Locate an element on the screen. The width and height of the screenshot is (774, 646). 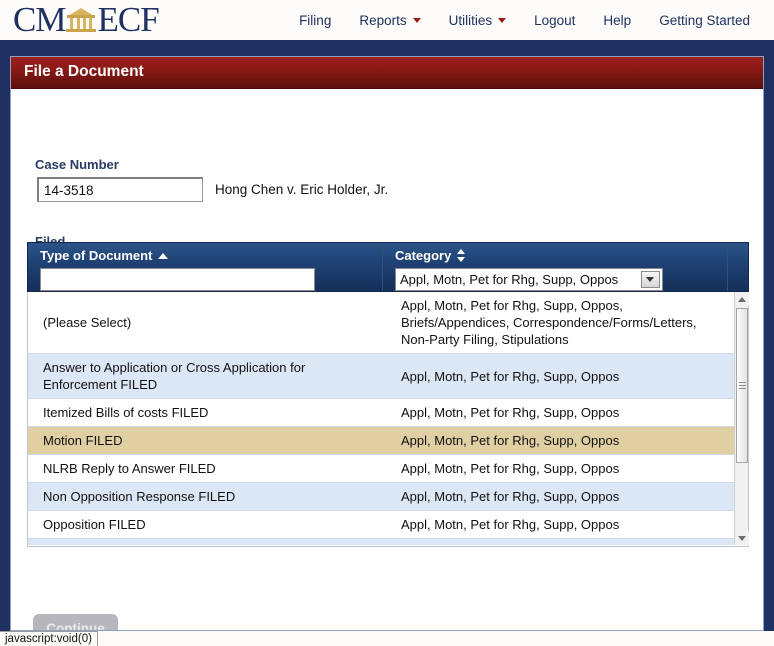
scroll-down-arrow-icon is located at coordinates (742, 538).